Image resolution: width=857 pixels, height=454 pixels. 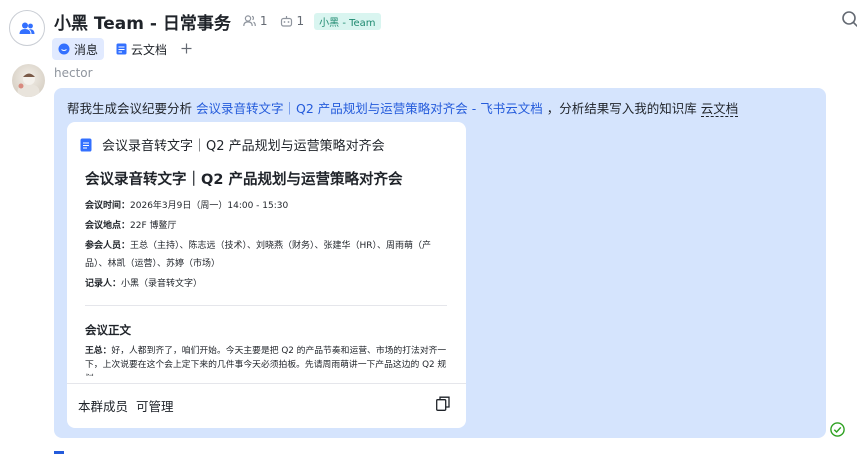 What do you see at coordinates (266, 178) in the screenshot?
I see `doc-title: 会议录音转文字｜Q2 产品规划与运营策略对齐会` at bounding box center [266, 178].